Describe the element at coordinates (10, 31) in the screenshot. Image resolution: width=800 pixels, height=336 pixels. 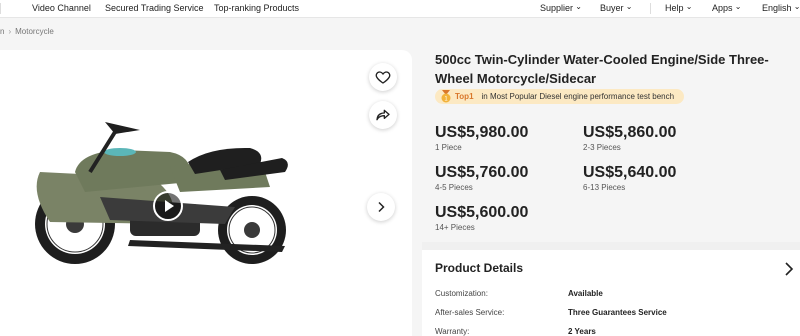
I see `chevron-right-icon: ›` at that location.